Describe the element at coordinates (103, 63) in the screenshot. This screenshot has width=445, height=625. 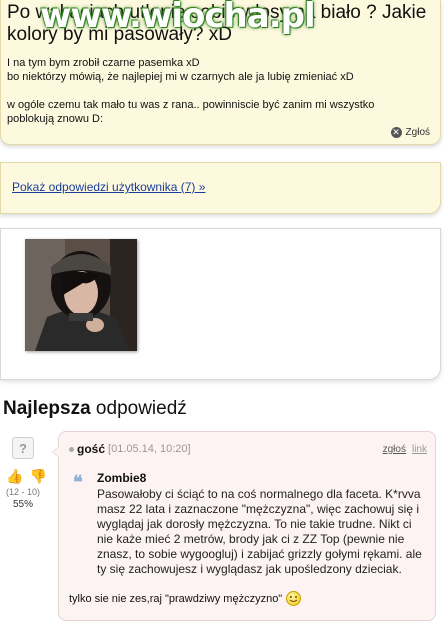
I see `question-line: I na tym bym zrobił czarne pasemka xD` at that location.